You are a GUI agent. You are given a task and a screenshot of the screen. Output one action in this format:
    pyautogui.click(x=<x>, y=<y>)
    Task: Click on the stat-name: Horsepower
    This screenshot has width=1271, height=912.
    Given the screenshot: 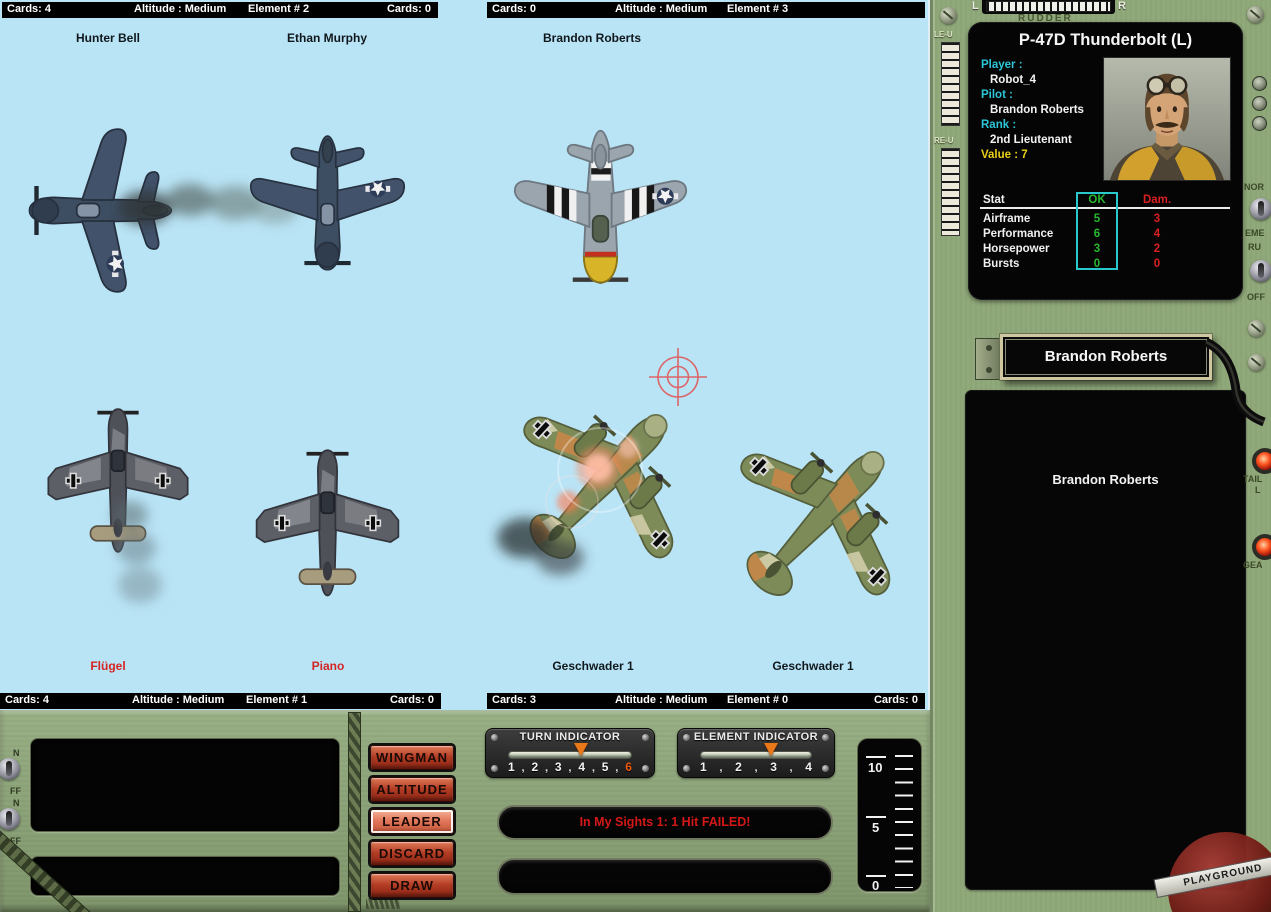 What is the action you would take?
    pyautogui.click(x=1016, y=249)
    